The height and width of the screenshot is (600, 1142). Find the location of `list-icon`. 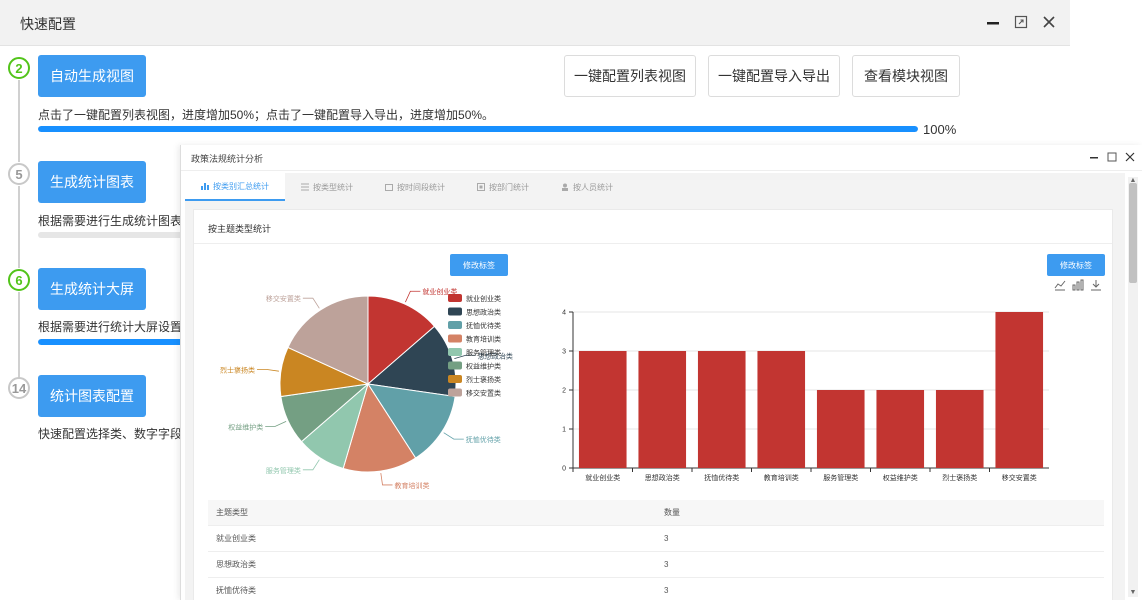

list-icon is located at coordinates (305, 187).